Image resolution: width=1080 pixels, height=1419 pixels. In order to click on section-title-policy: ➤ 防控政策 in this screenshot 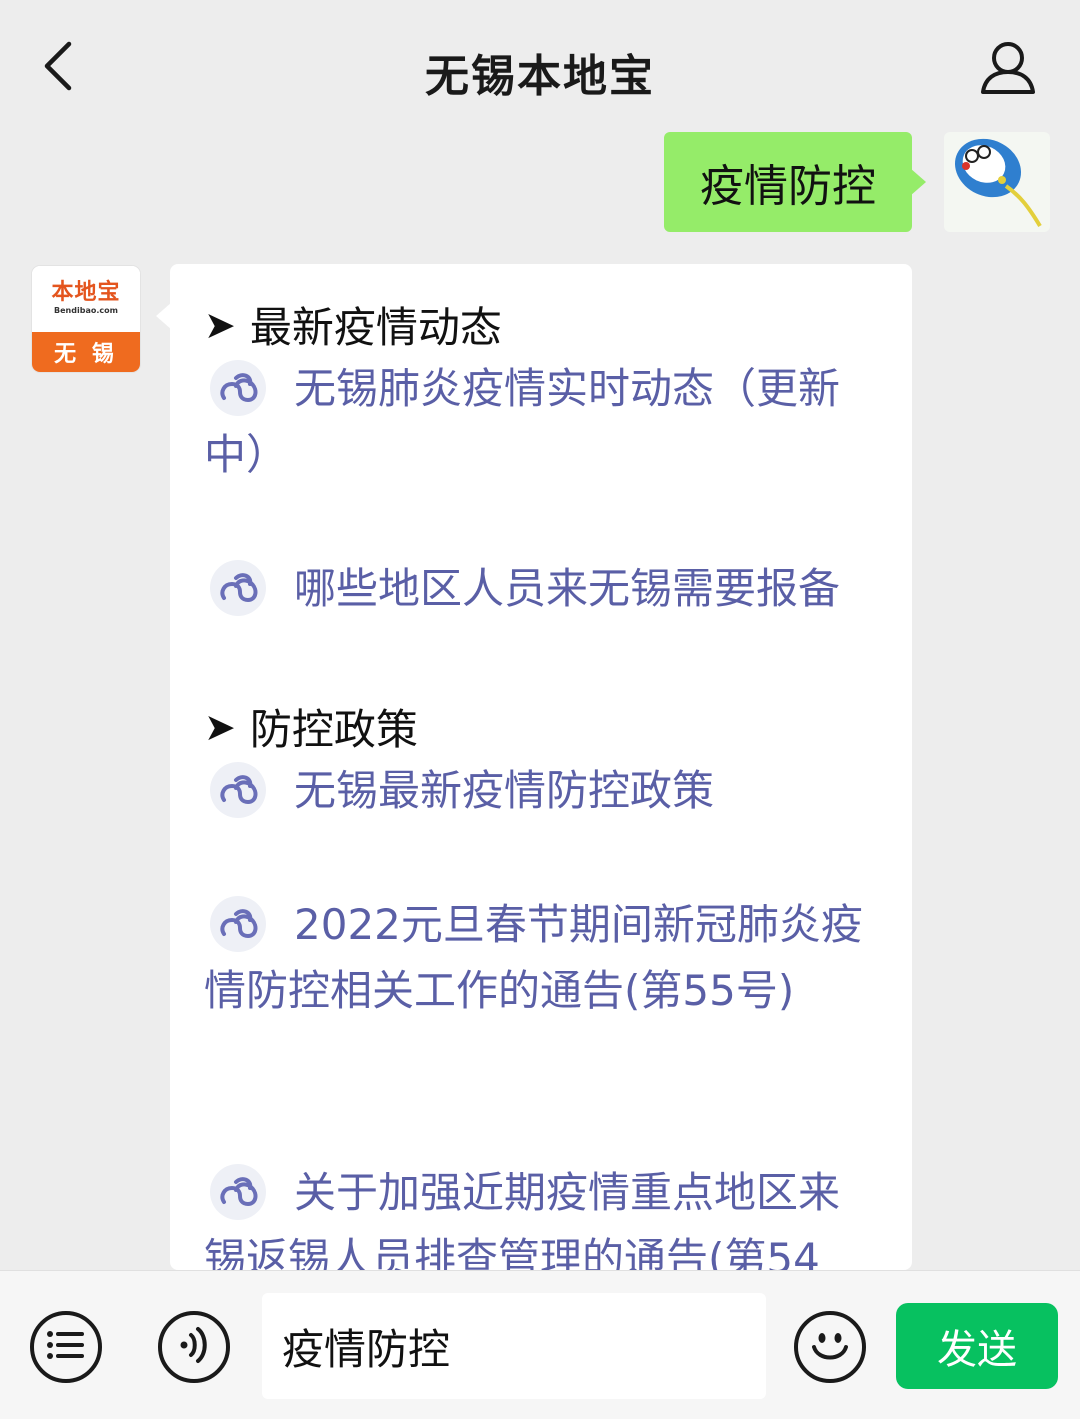, I will do `click(311, 726)`.